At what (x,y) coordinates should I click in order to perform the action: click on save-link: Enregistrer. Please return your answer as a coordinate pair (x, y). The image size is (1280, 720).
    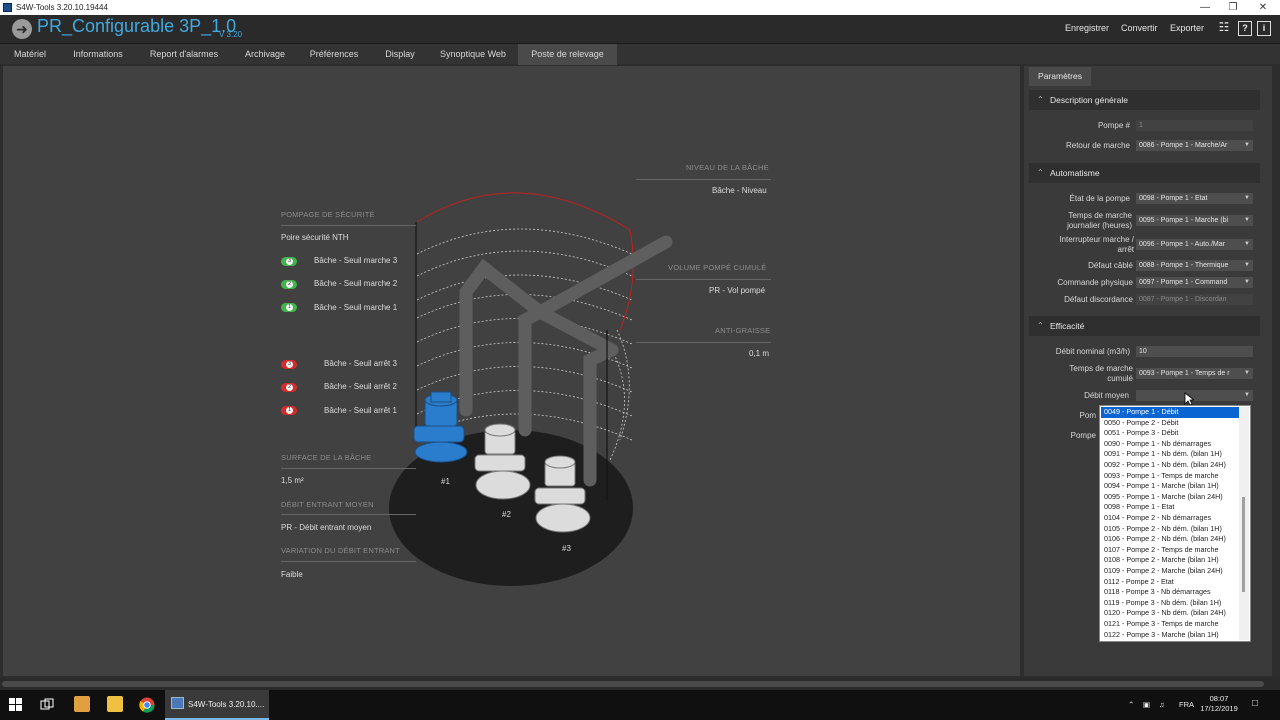
    Looking at the image, I should click on (1087, 28).